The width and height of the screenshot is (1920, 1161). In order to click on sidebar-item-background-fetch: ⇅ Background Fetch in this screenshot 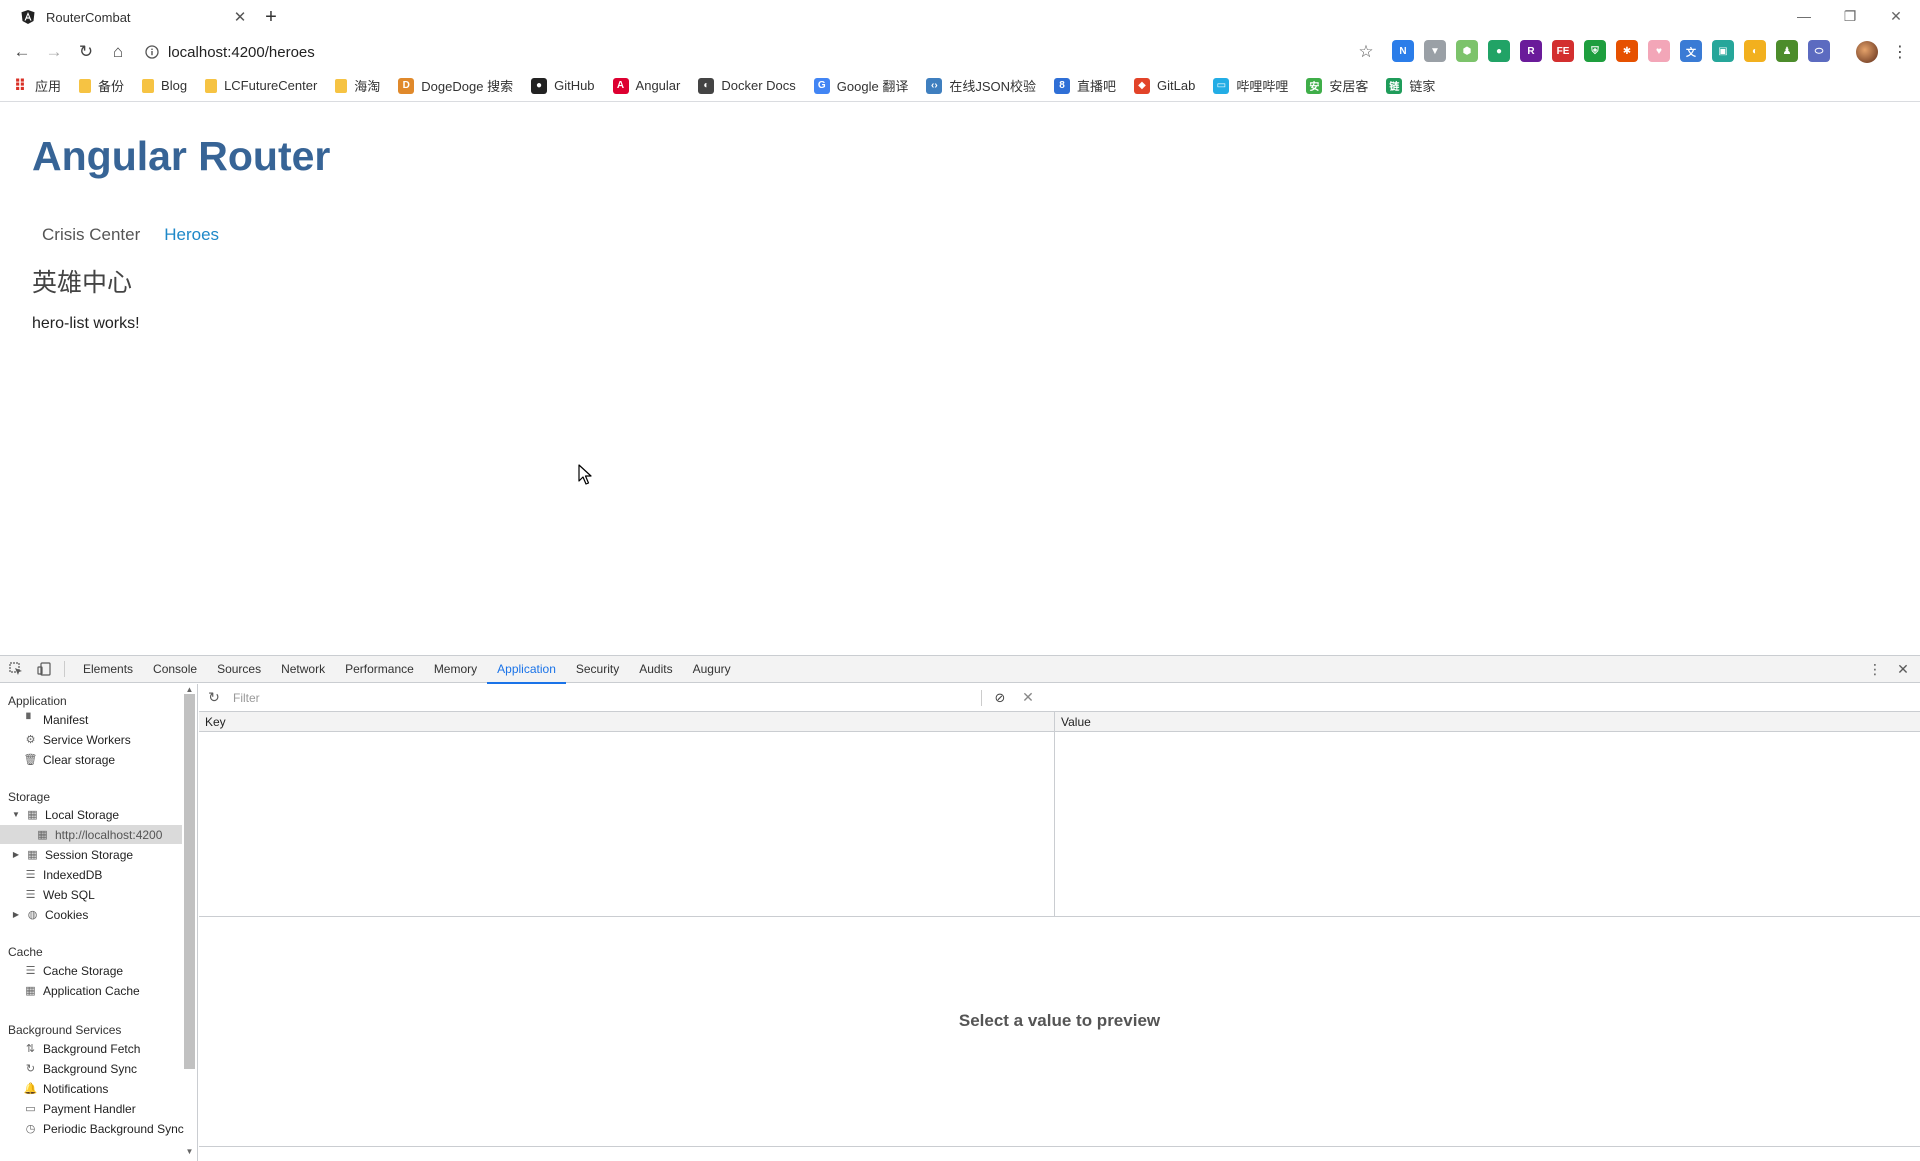, I will do `click(82, 1048)`.